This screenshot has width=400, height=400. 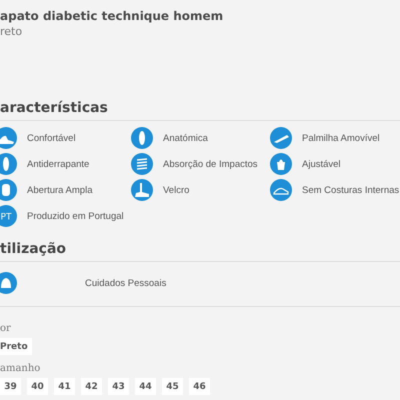 What do you see at coordinates (91, 386) in the screenshot?
I see `size-option: 42` at bounding box center [91, 386].